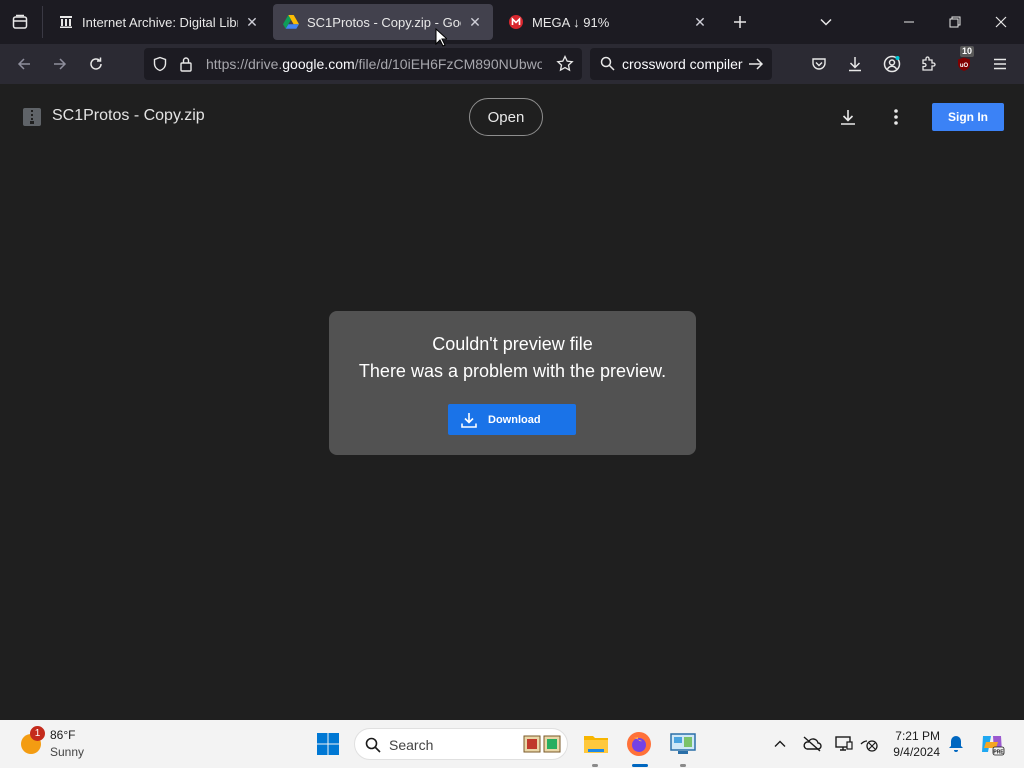 Image resolution: width=1024 pixels, height=768 pixels. I want to click on archive-file-icon, so click(32, 119).